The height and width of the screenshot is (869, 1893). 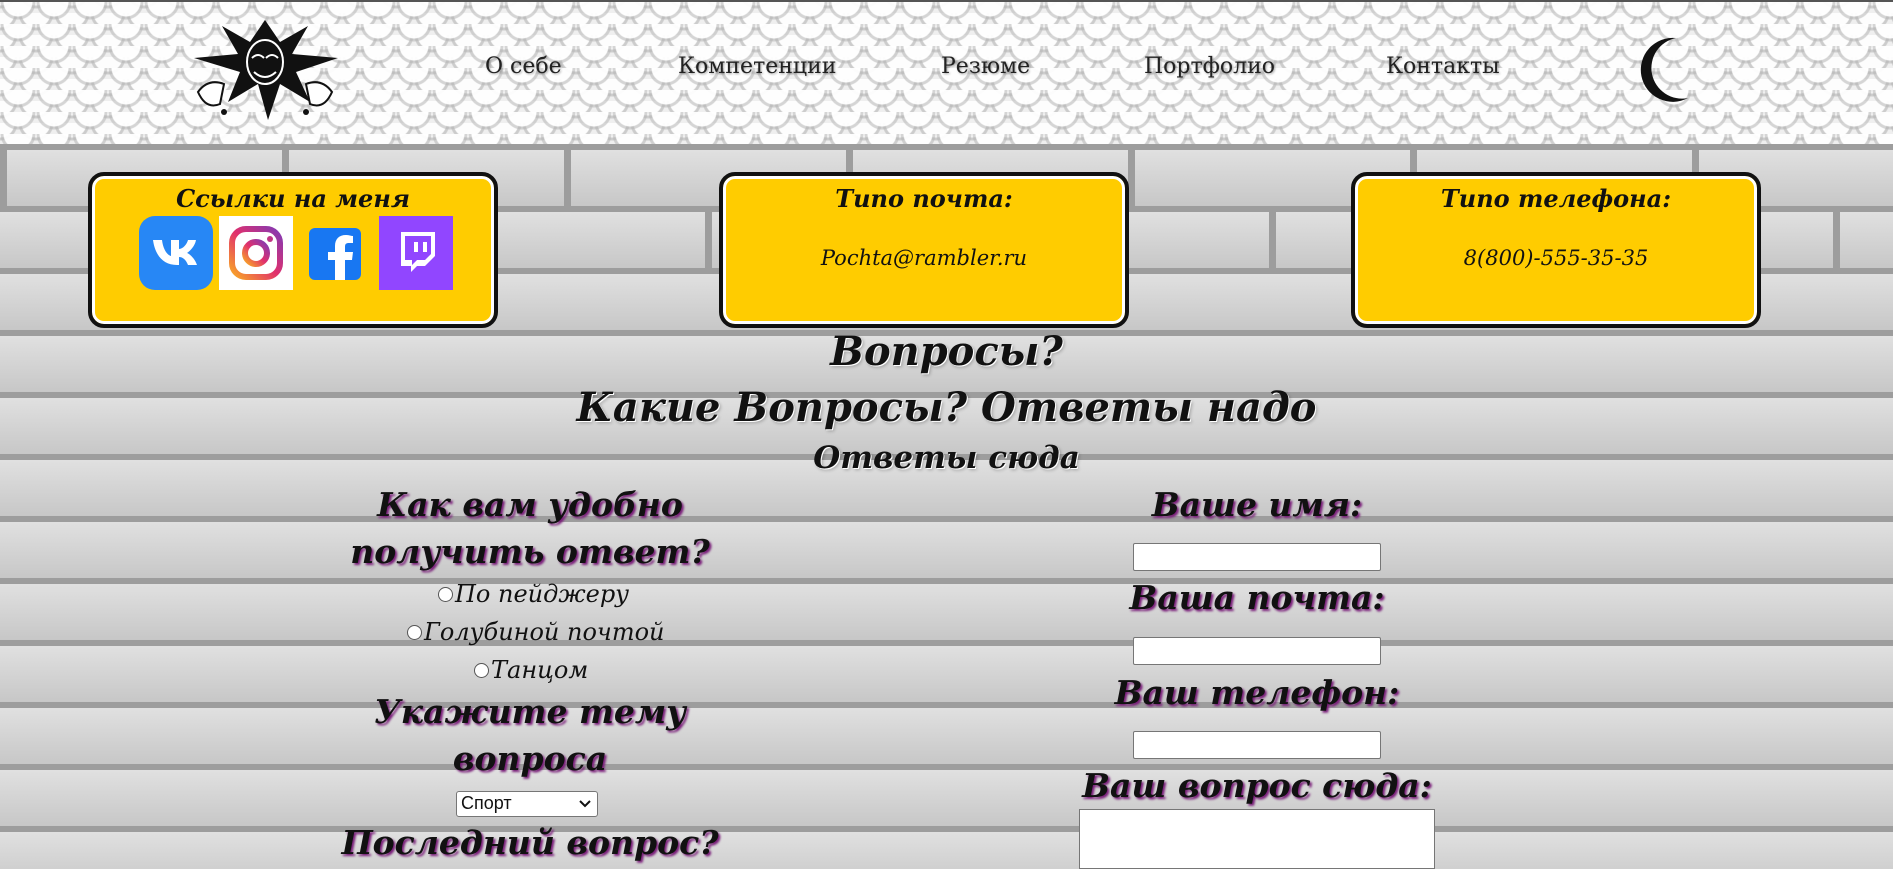 I want to click on nav-portfolio: Портфолио, so click(x=1209, y=66).